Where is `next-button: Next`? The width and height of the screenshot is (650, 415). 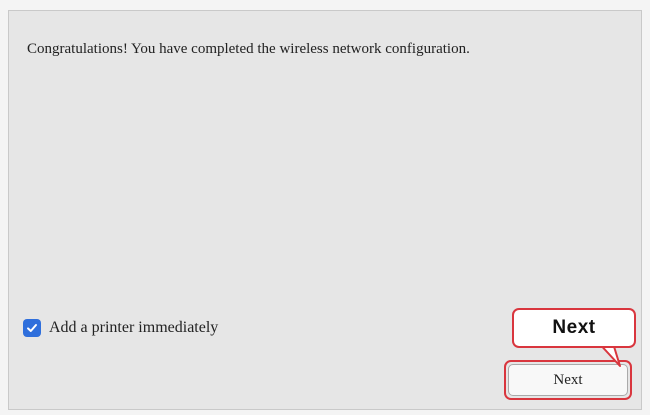 next-button: Next is located at coordinates (568, 380).